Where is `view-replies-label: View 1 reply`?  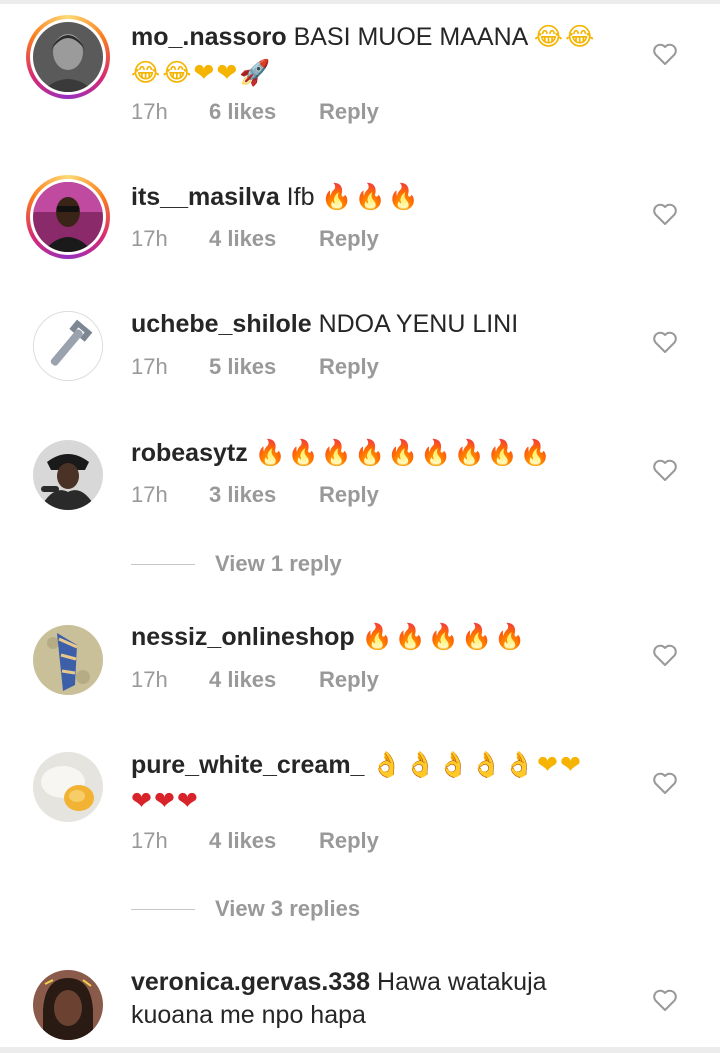 view-replies-label: View 1 reply is located at coordinates (278, 564).